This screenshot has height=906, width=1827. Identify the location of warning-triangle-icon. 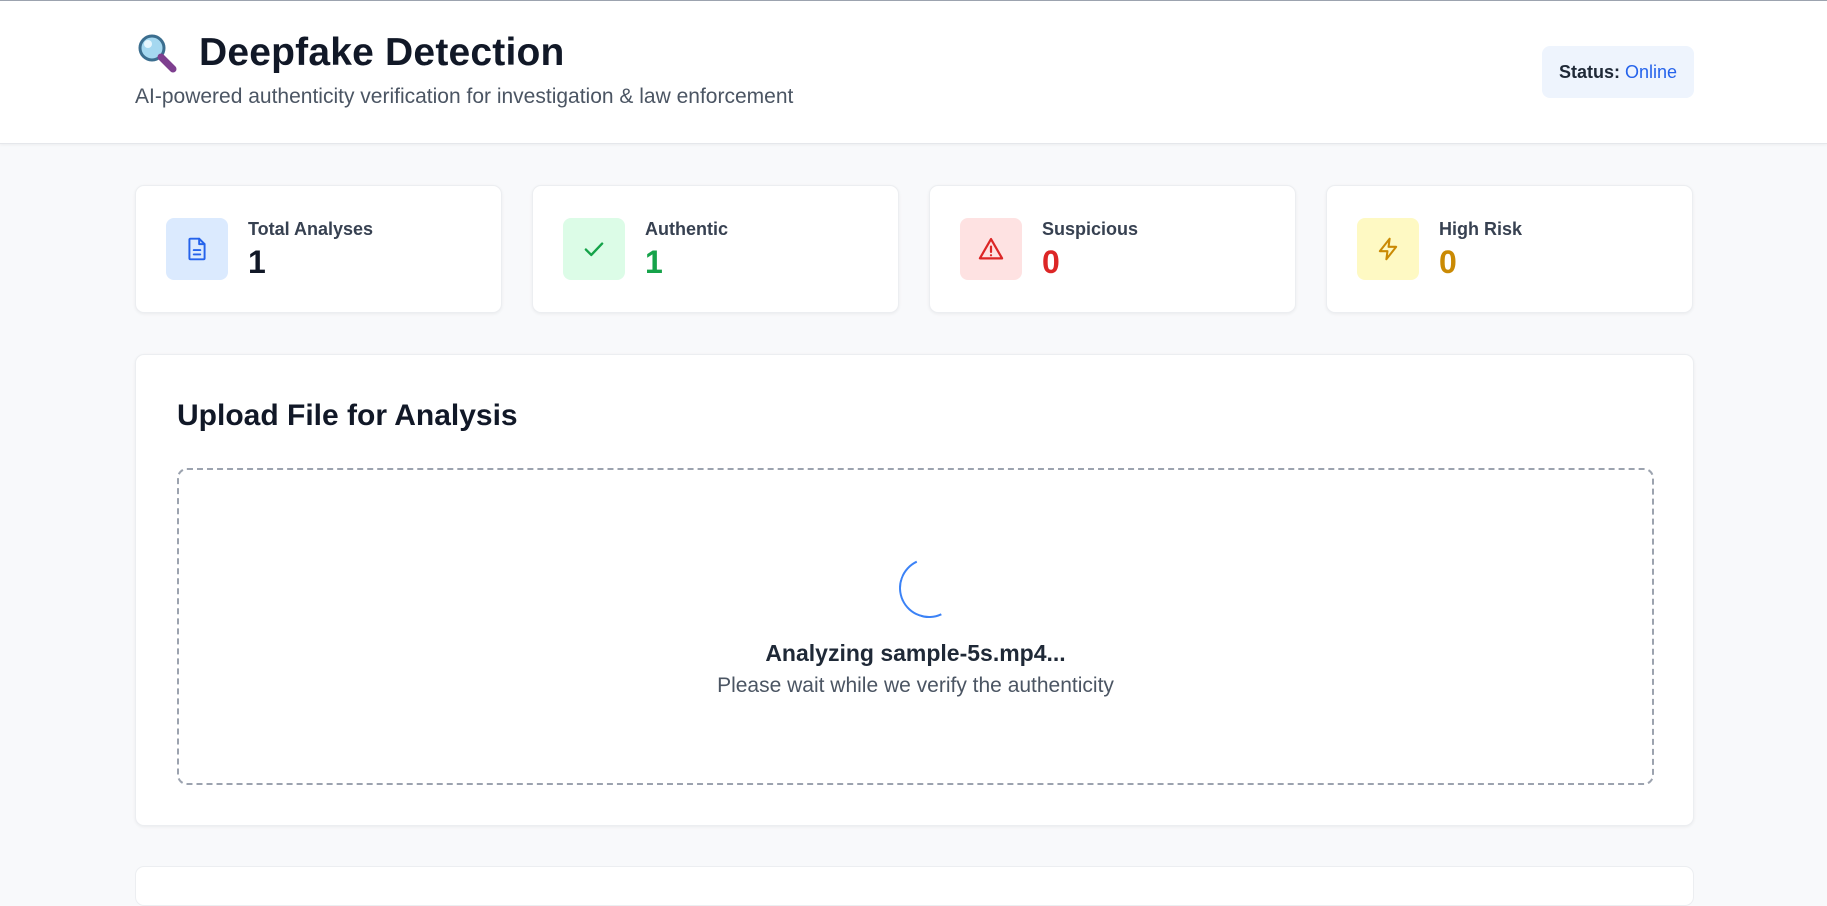
(991, 249).